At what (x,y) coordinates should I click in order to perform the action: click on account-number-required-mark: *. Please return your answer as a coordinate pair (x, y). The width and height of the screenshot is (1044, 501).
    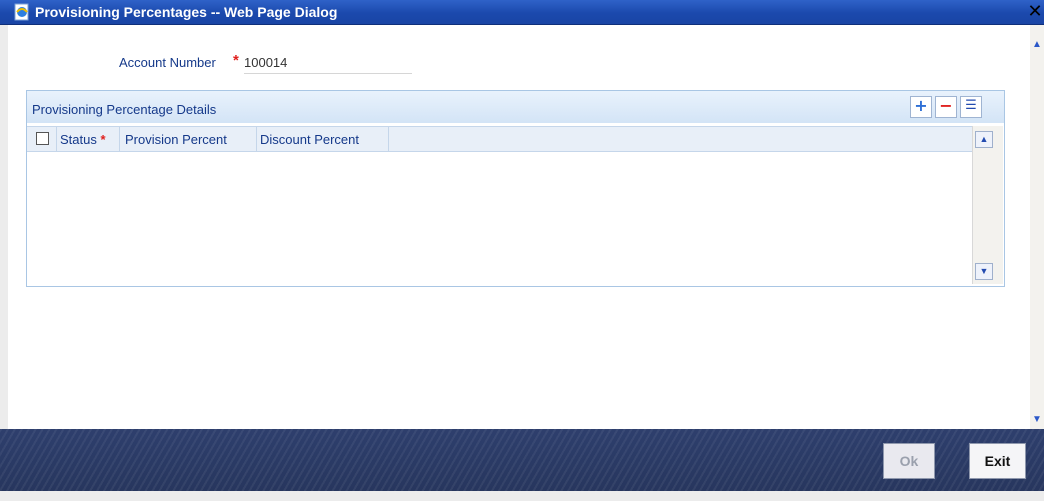
    Looking at the image, I should click on (236, 60).